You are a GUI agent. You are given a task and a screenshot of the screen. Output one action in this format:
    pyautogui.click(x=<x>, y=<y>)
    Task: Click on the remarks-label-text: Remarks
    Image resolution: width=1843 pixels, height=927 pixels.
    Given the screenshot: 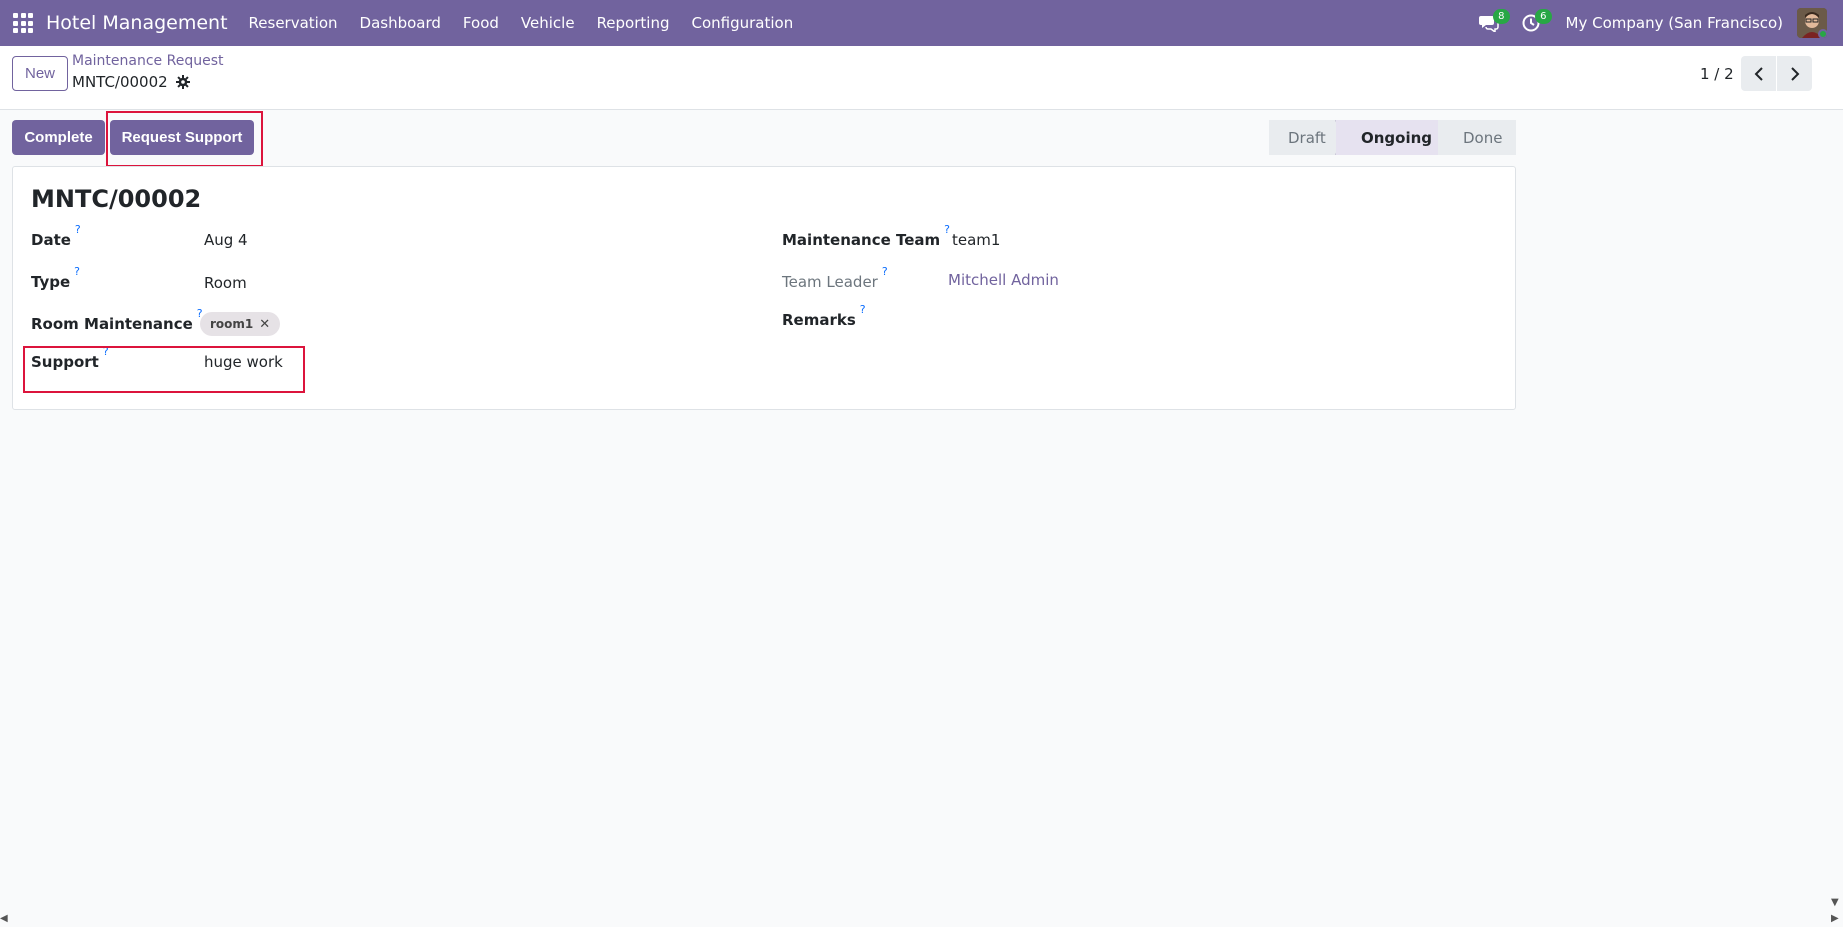 What is the action you would take?
    pyautogui.click(x=819, y=320)
    